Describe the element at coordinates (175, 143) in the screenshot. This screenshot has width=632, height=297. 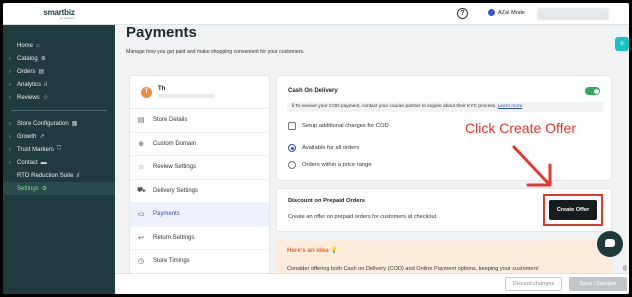
I see `menu-item-label: Custom Domain` at that location.